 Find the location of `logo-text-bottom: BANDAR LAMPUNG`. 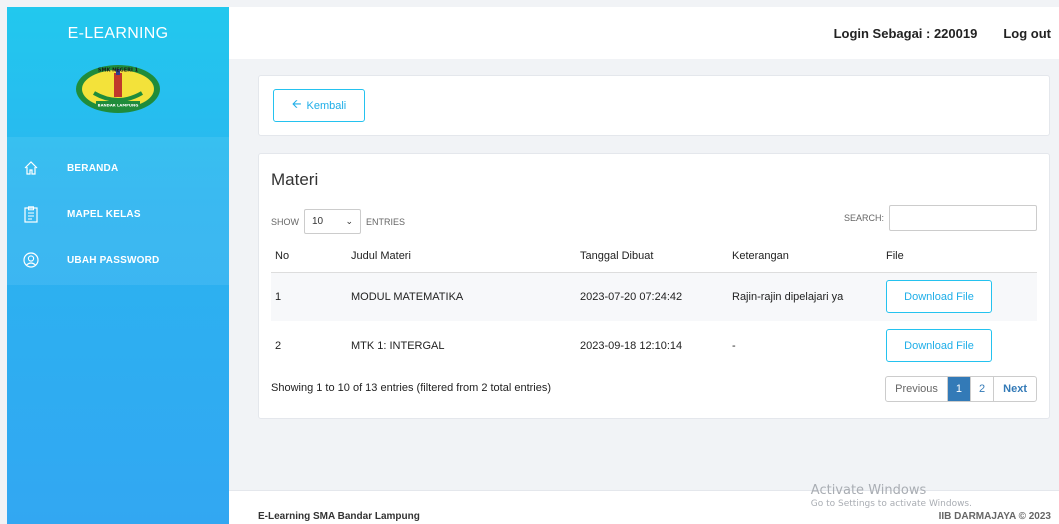

logo-text-bottom: BANDAR LAMPUNG is located at coordinates (118, 105).